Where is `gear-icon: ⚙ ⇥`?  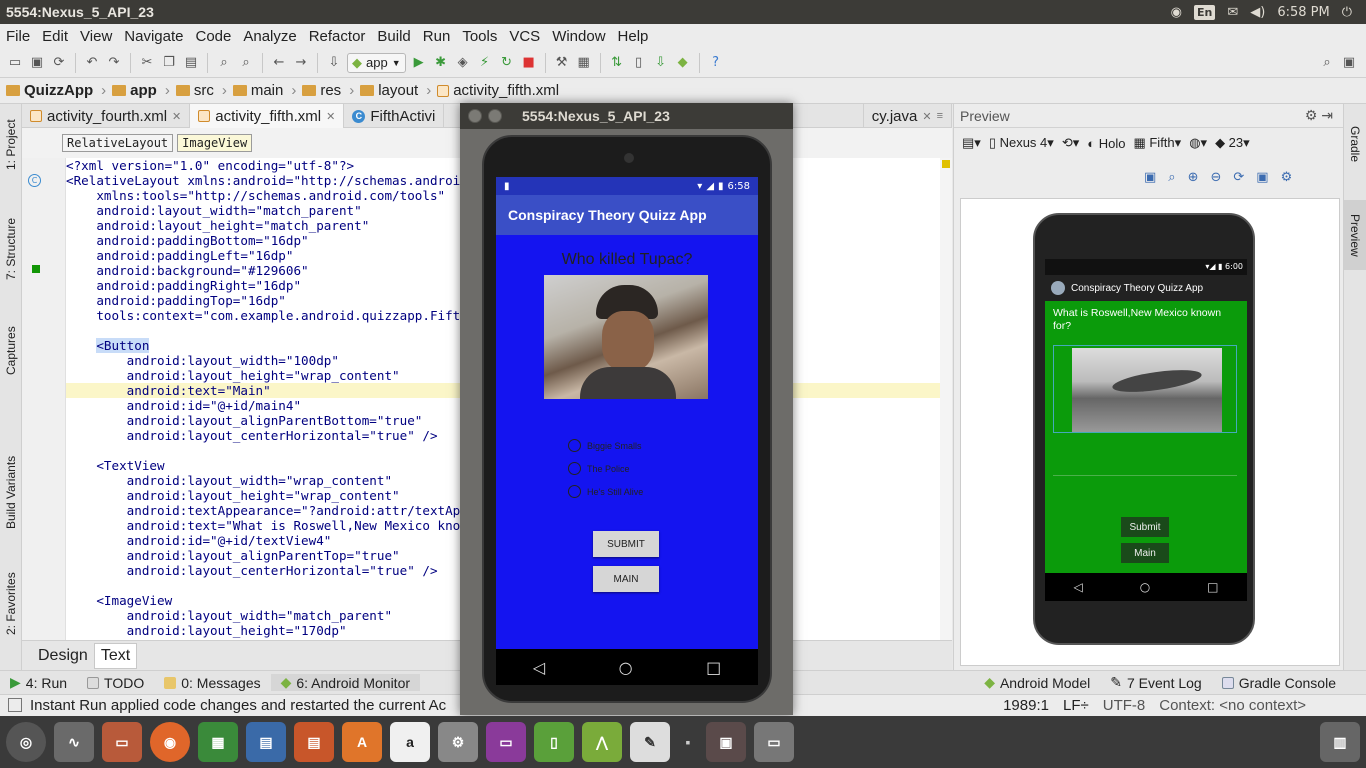
gear-icon: ⚙ ⇥ is located at coordinates (1324, 115).